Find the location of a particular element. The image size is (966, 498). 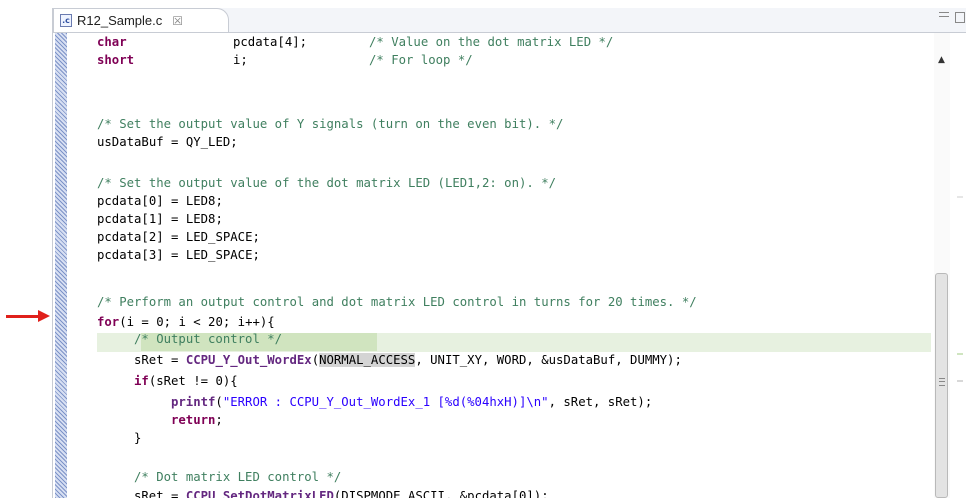

annotation-arrow-head is located at coordinates (44, 316).